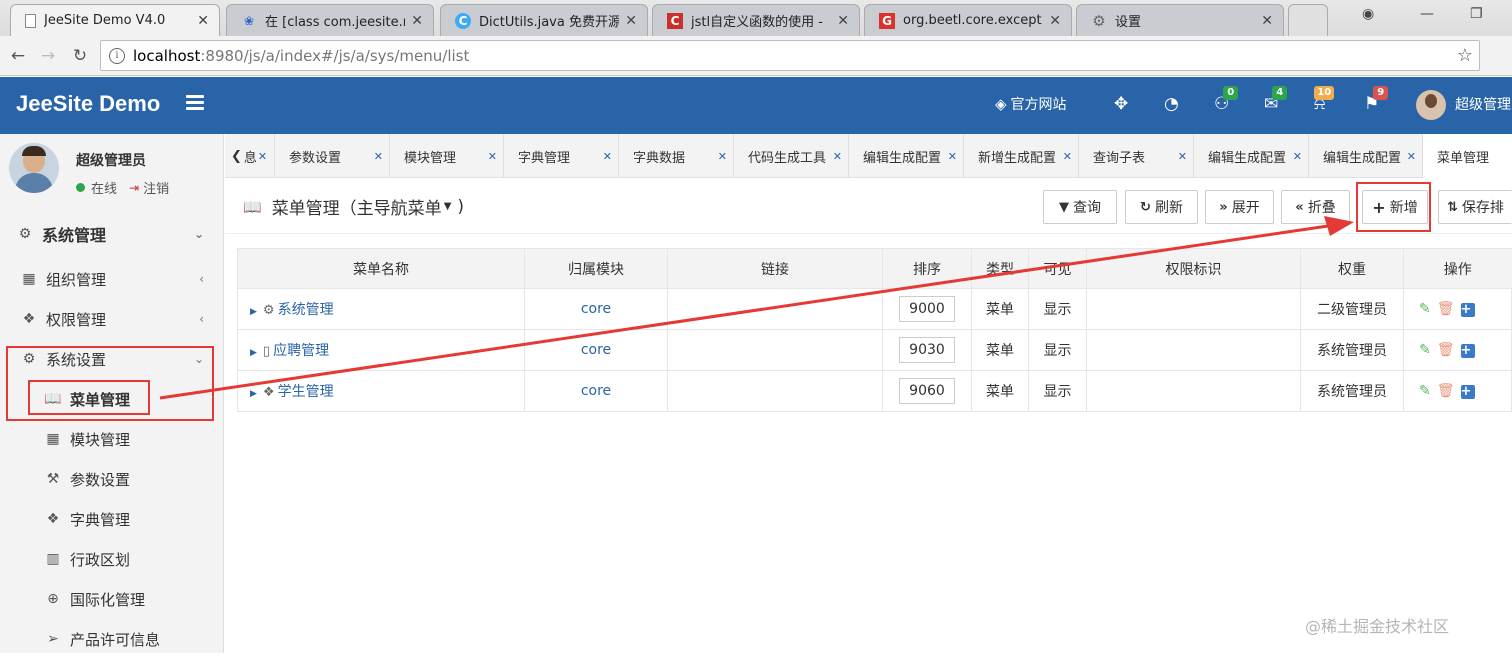  Describe the element at coordinates (1324, 100) in the screenshot. I see `bell-icon: ⍾ 10` at that location.